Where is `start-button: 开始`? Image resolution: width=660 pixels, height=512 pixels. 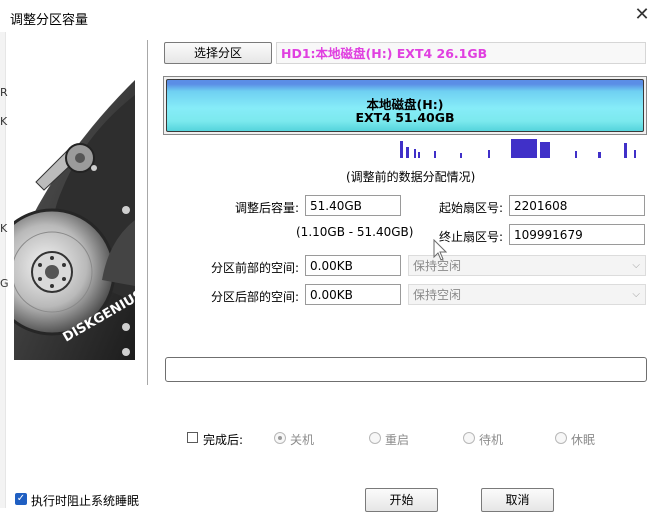
start-button: 开始 is located at coordinates (401, 500).